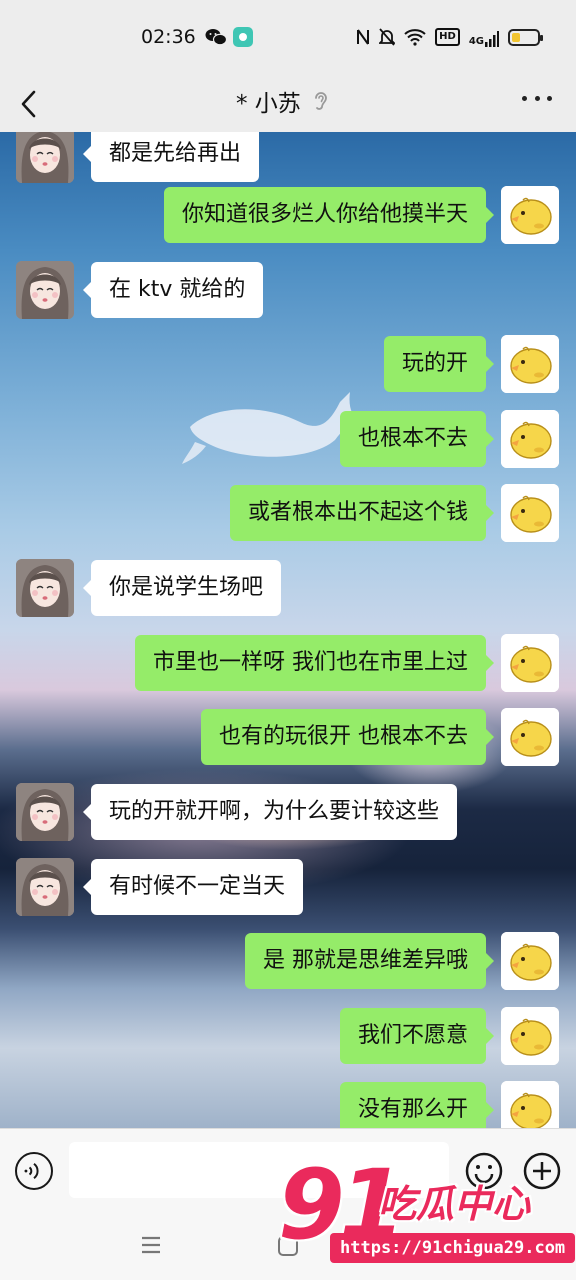  I want to click on status-time: 02:36, so click(168, 37).